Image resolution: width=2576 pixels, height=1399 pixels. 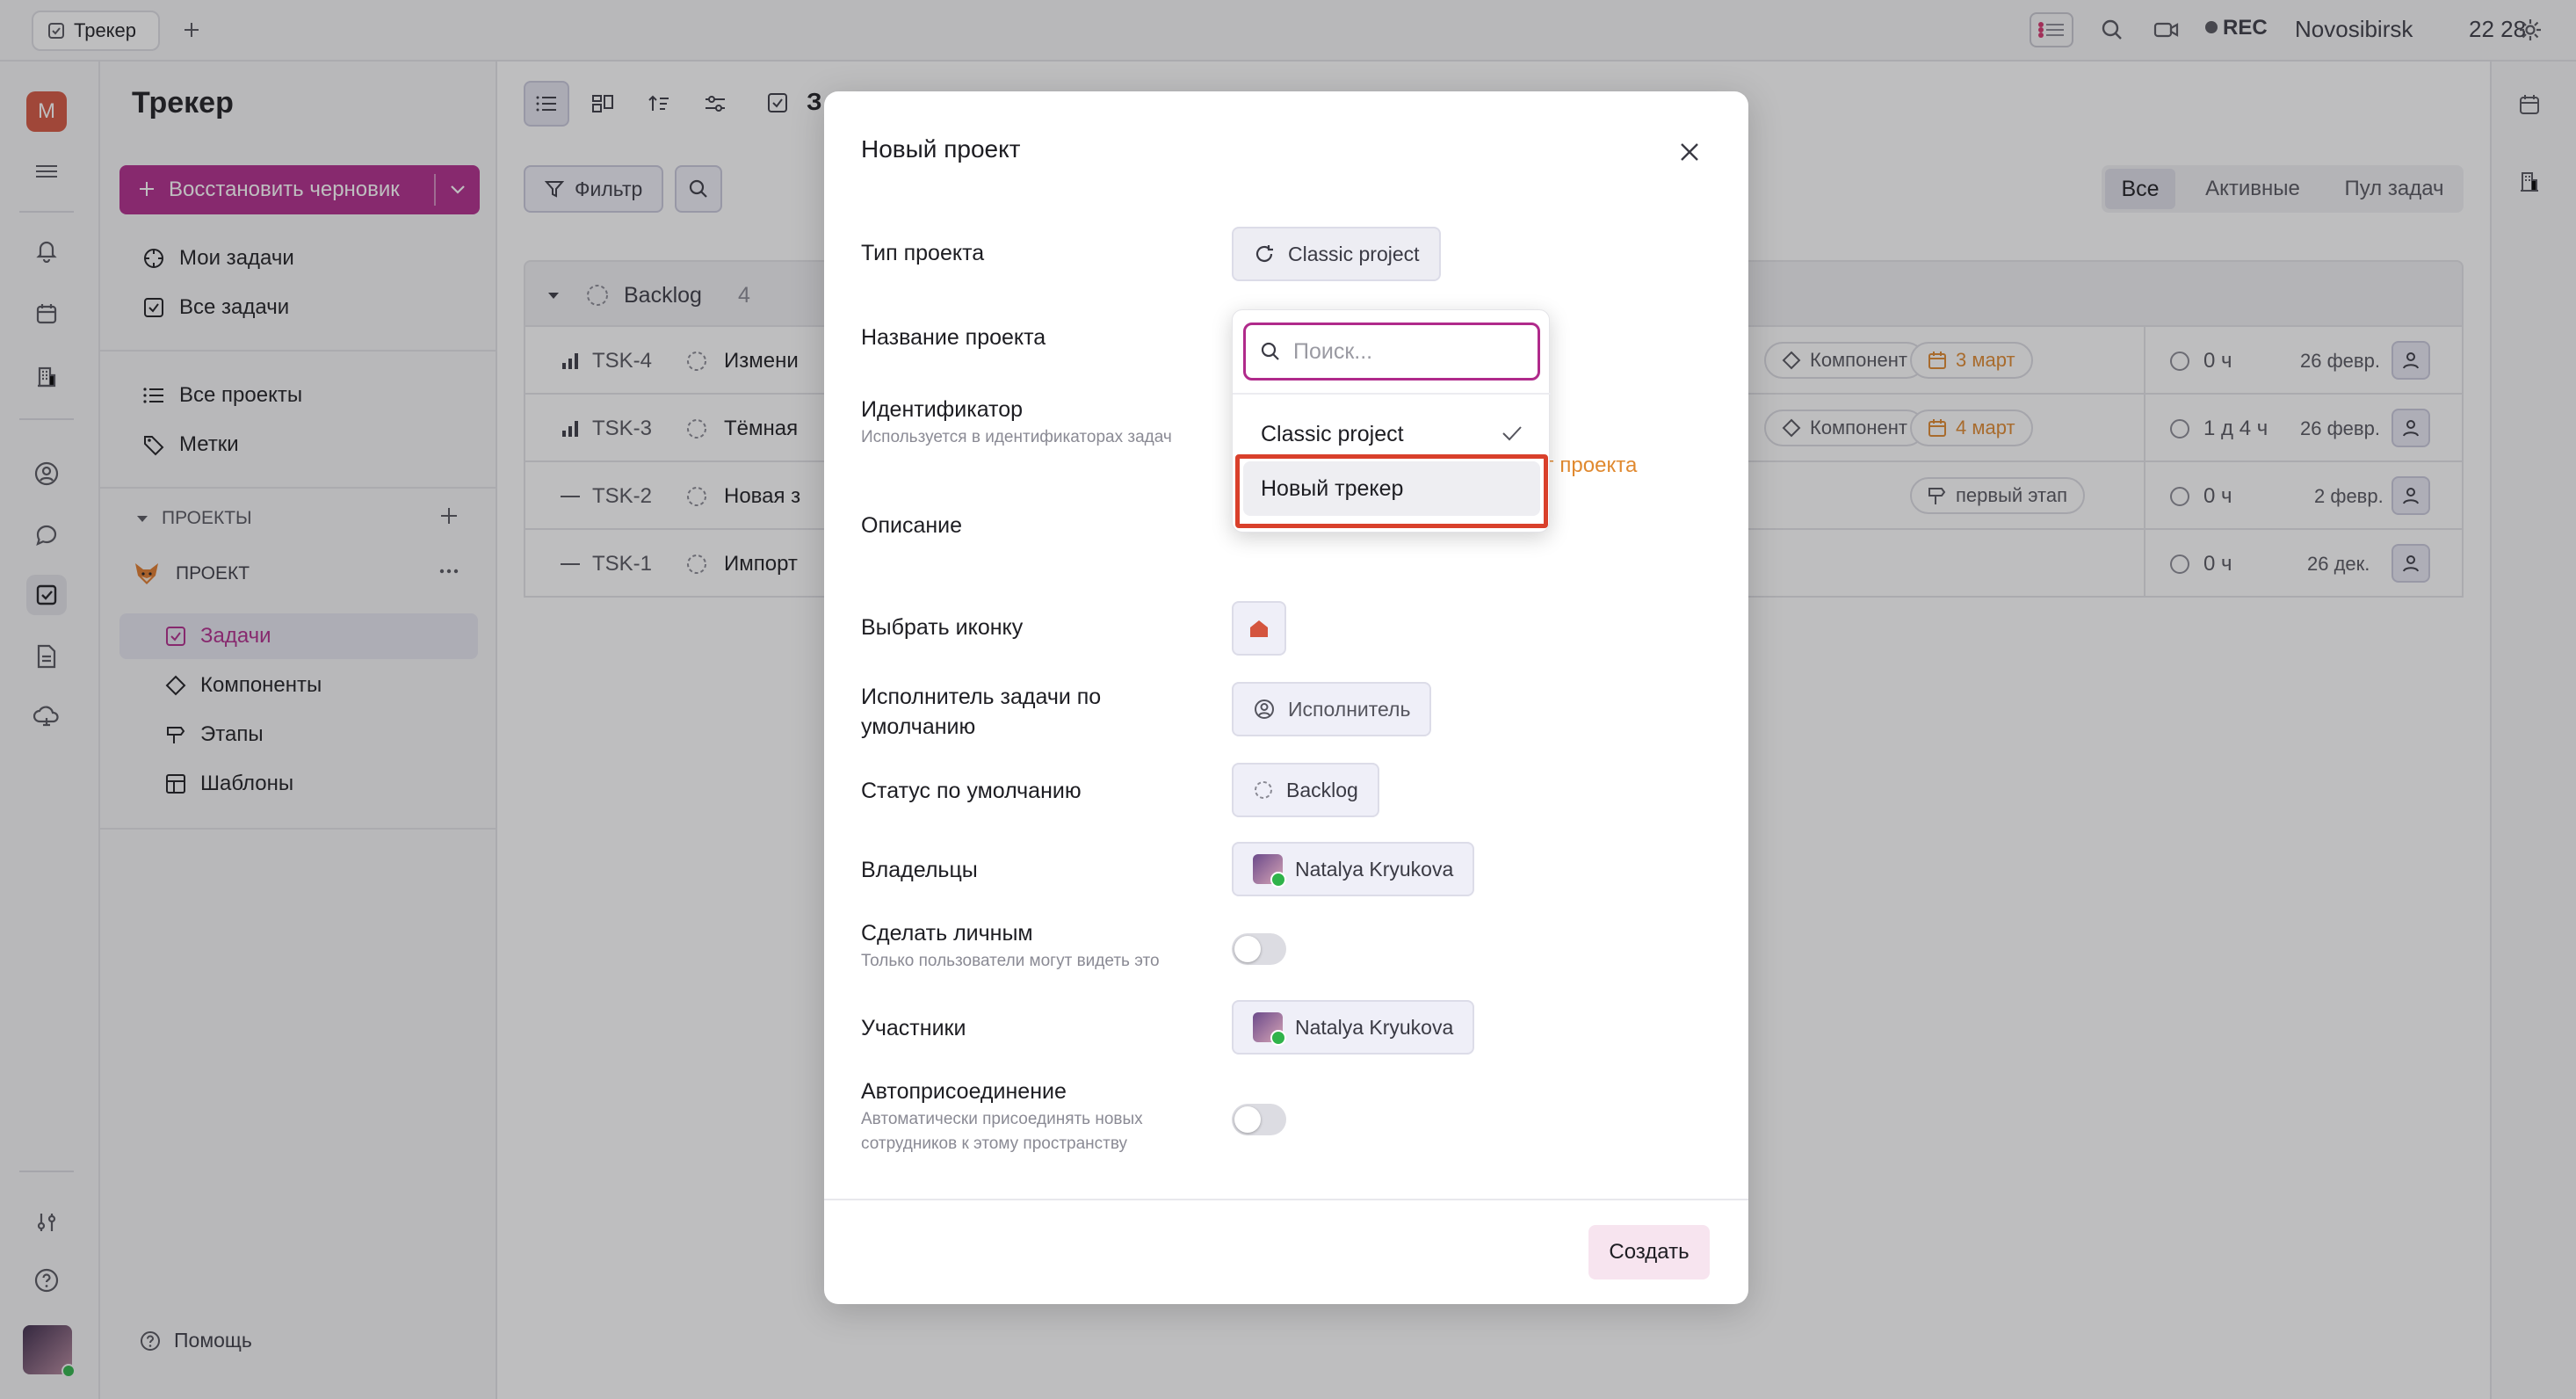 What do you see at coordinates (1259, 949) in the screenshot?
I see `private-toggle` at bounding box center [1259, 949].